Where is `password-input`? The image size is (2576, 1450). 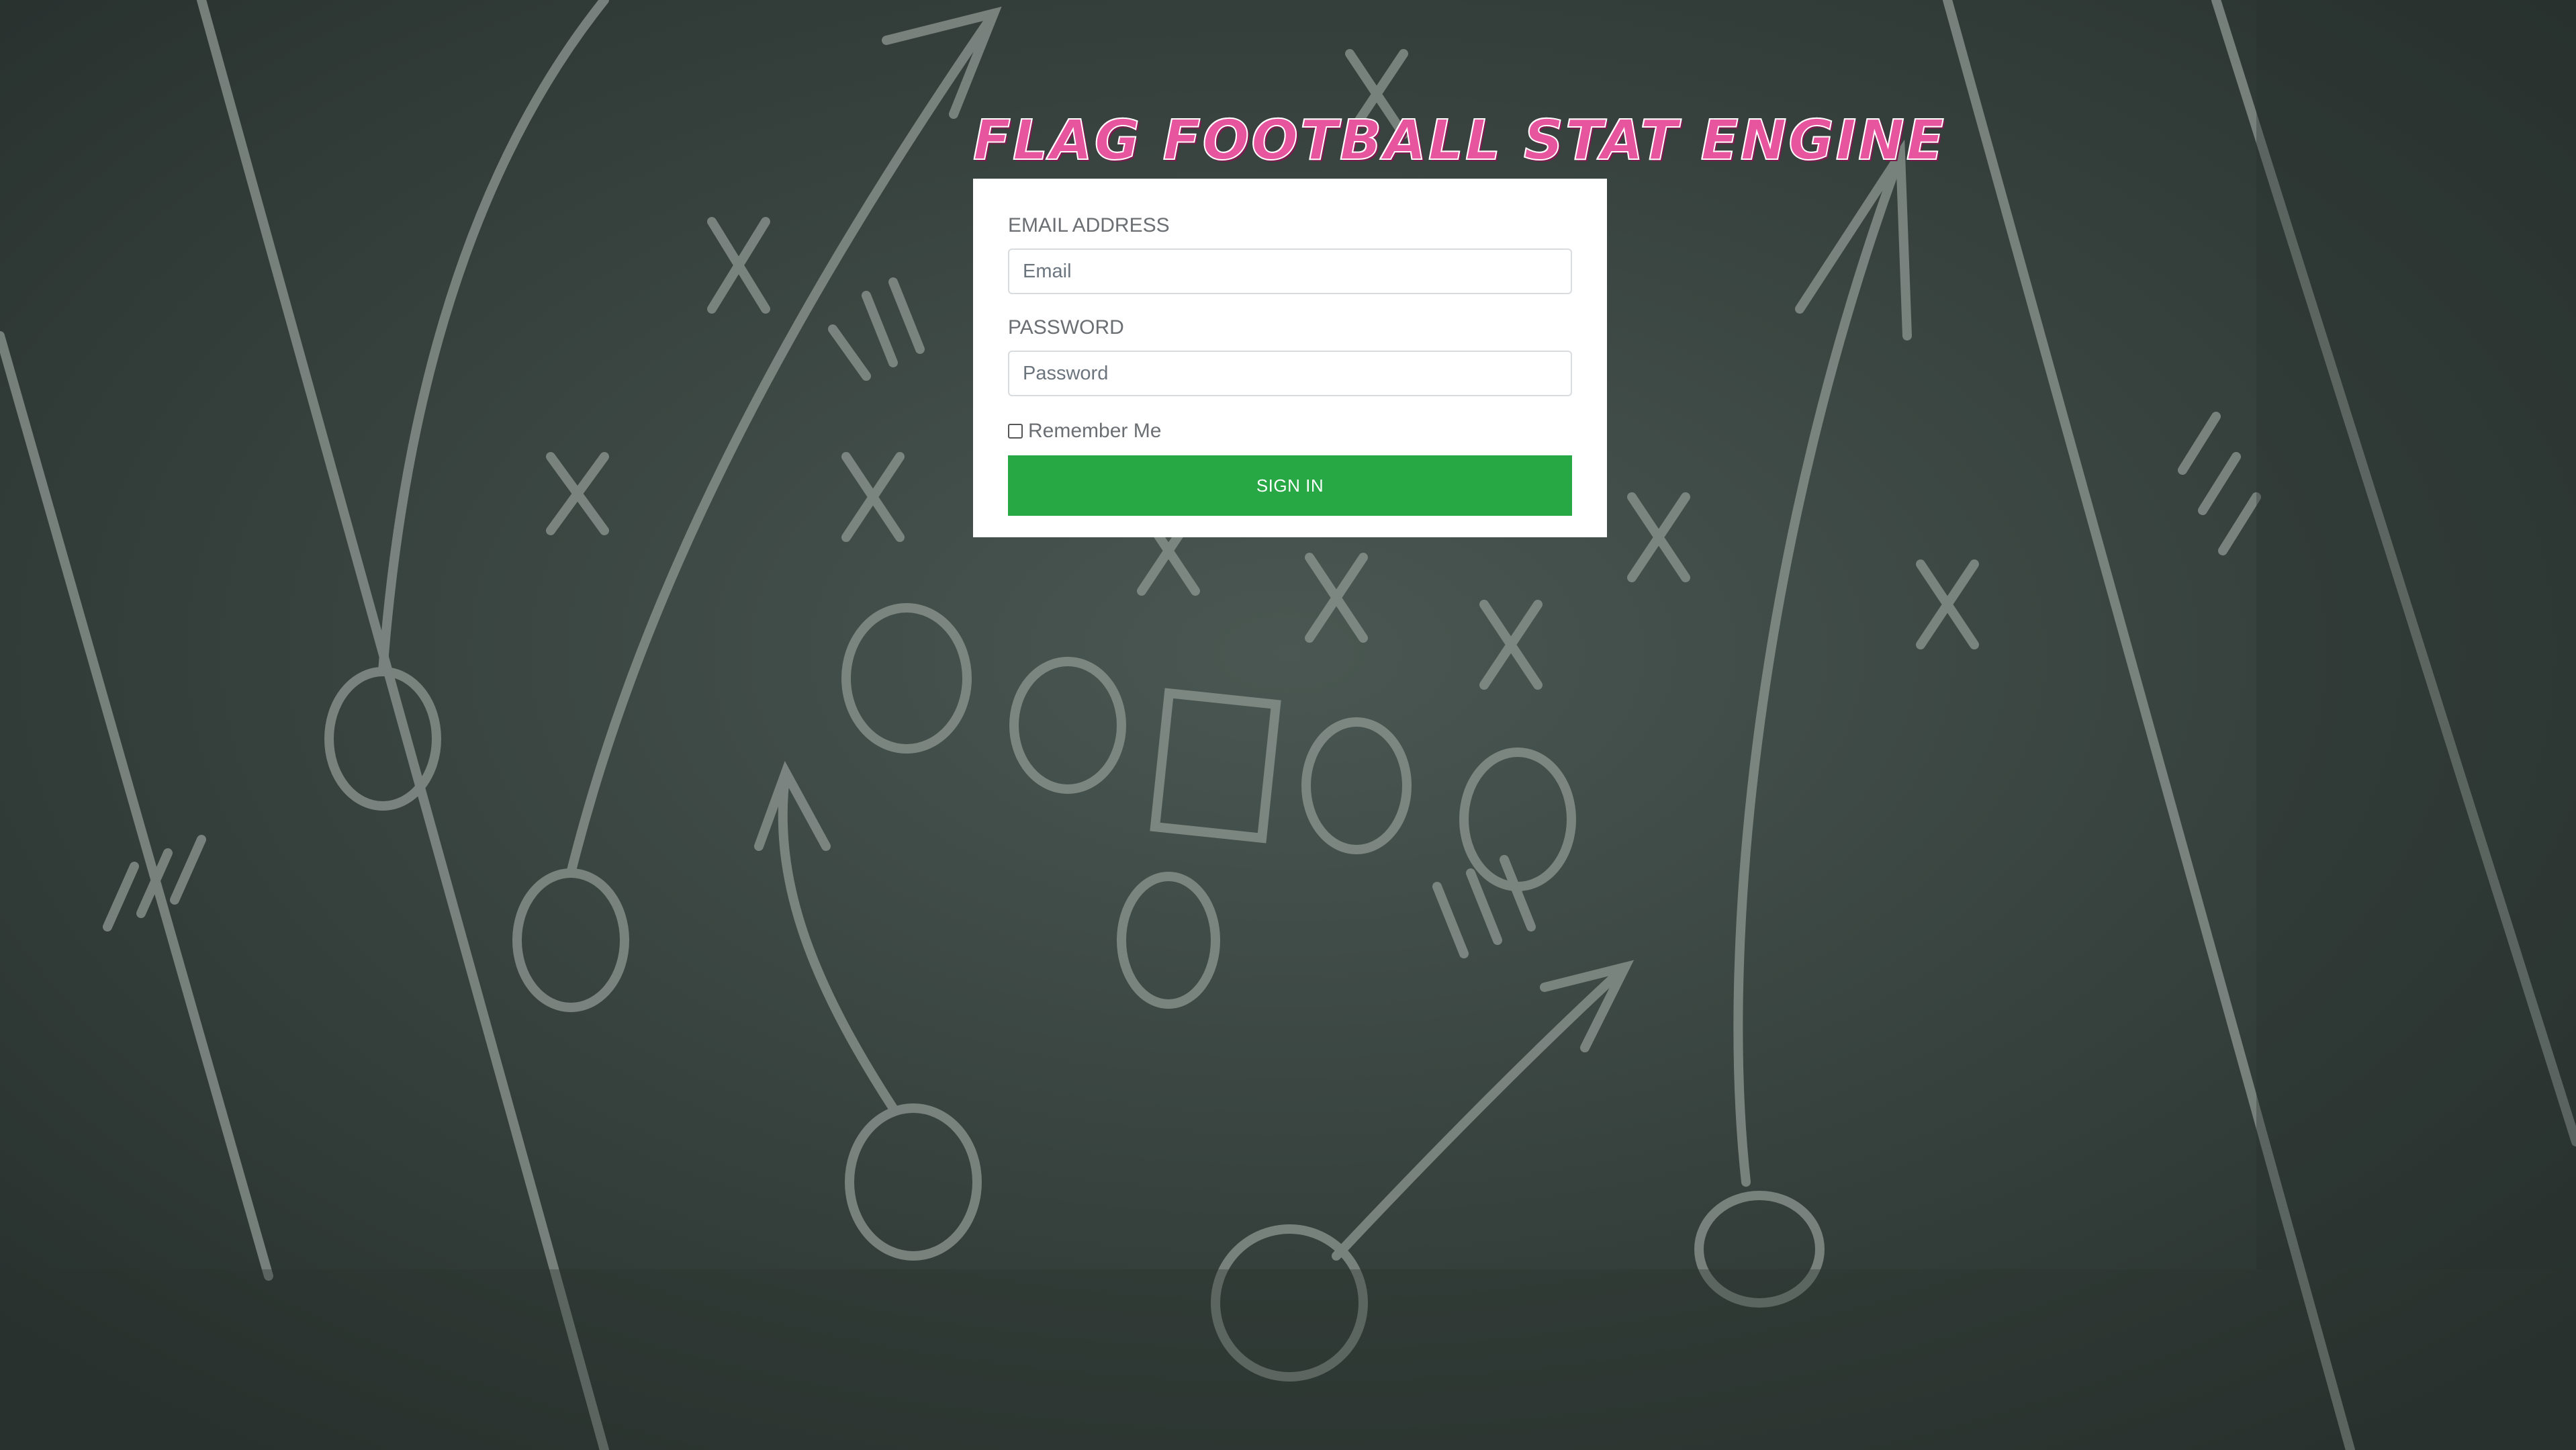 password-input is located at coordinates (1290, 373).